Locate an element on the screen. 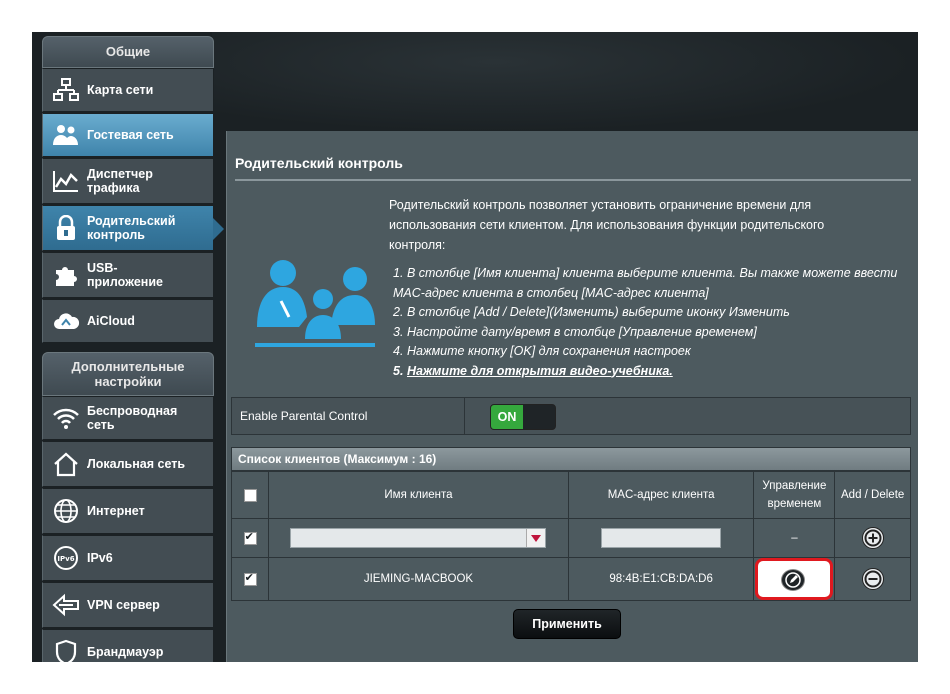 Image resolution: width=950 pixels, height=694 pixels. row-divider is located at coordinates (464, 416).